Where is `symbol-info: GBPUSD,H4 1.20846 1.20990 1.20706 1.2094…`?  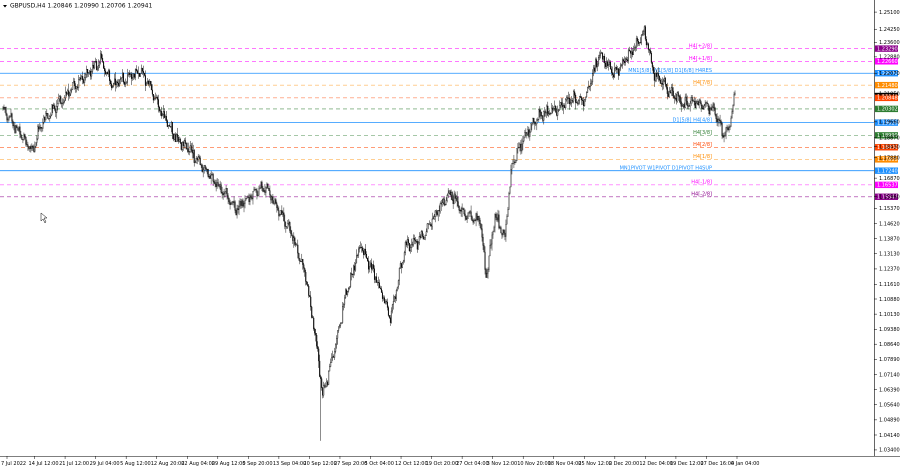
symbol-info: GBPUSD,H4 1.20846 1.20990 1.20706 1.2094… is located at coordinates (81, 6).